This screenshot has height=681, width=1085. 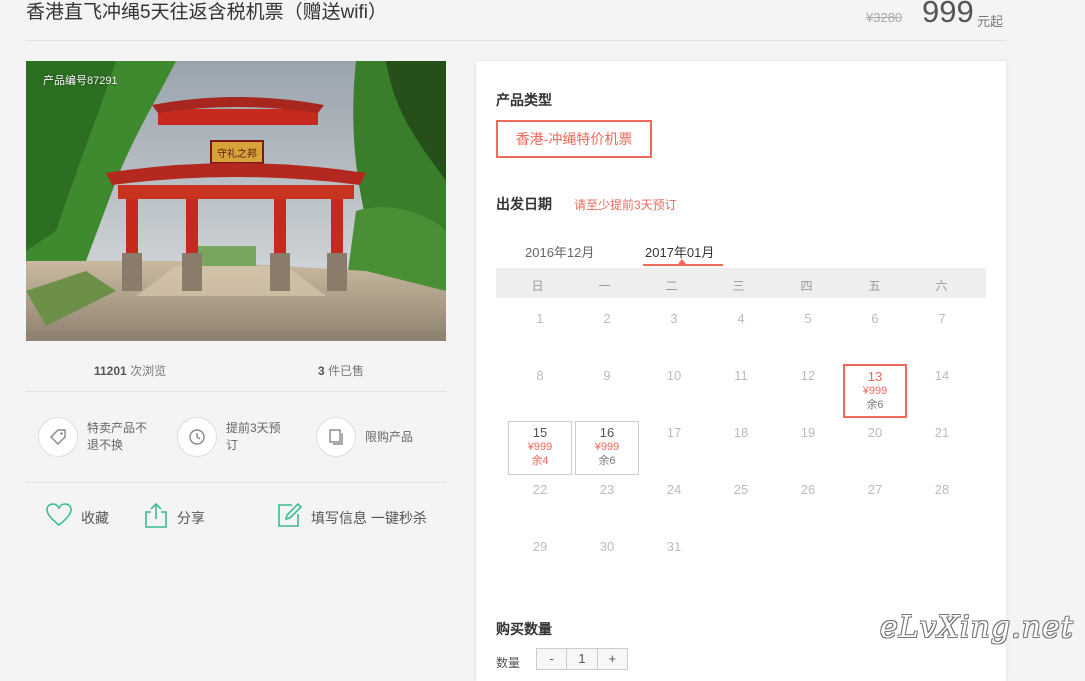 What do you see at coordinates (346, 371) in the screenshot?
I see `sold-label: 件已售` at bounding box center [346, 371].